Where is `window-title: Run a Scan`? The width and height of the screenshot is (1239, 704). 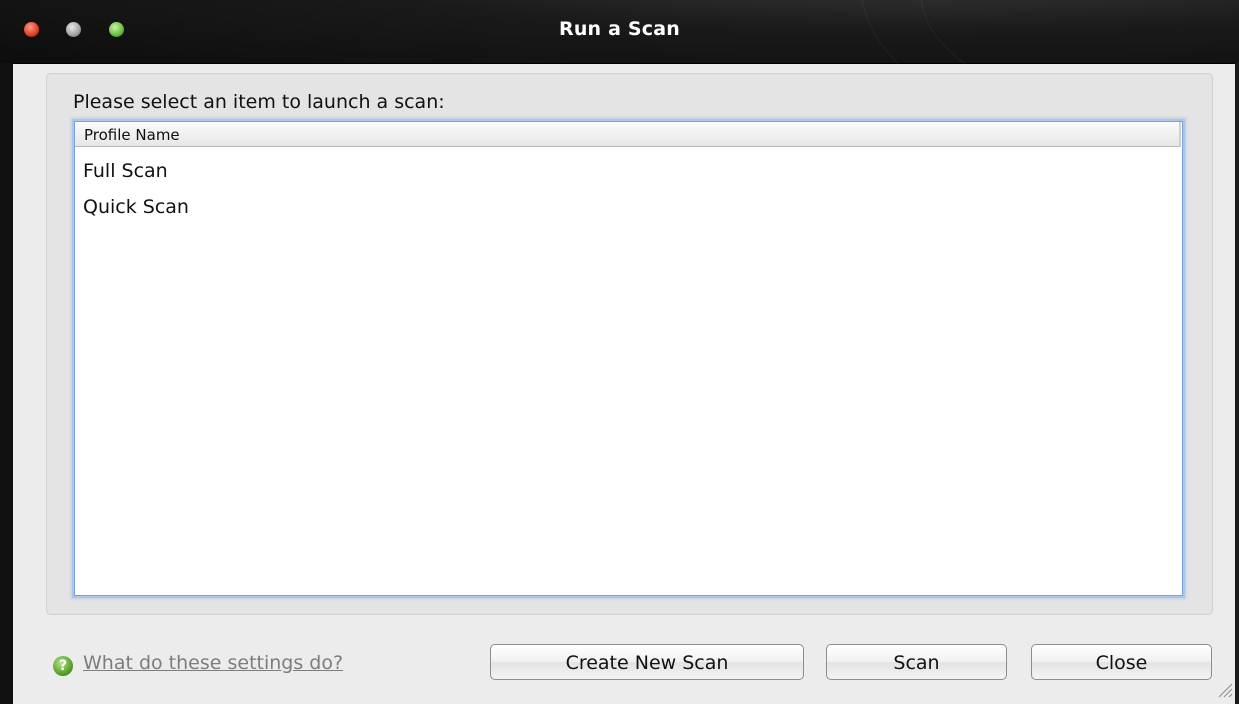 window-title: Run a Scan is located at coordinates (619, 29).